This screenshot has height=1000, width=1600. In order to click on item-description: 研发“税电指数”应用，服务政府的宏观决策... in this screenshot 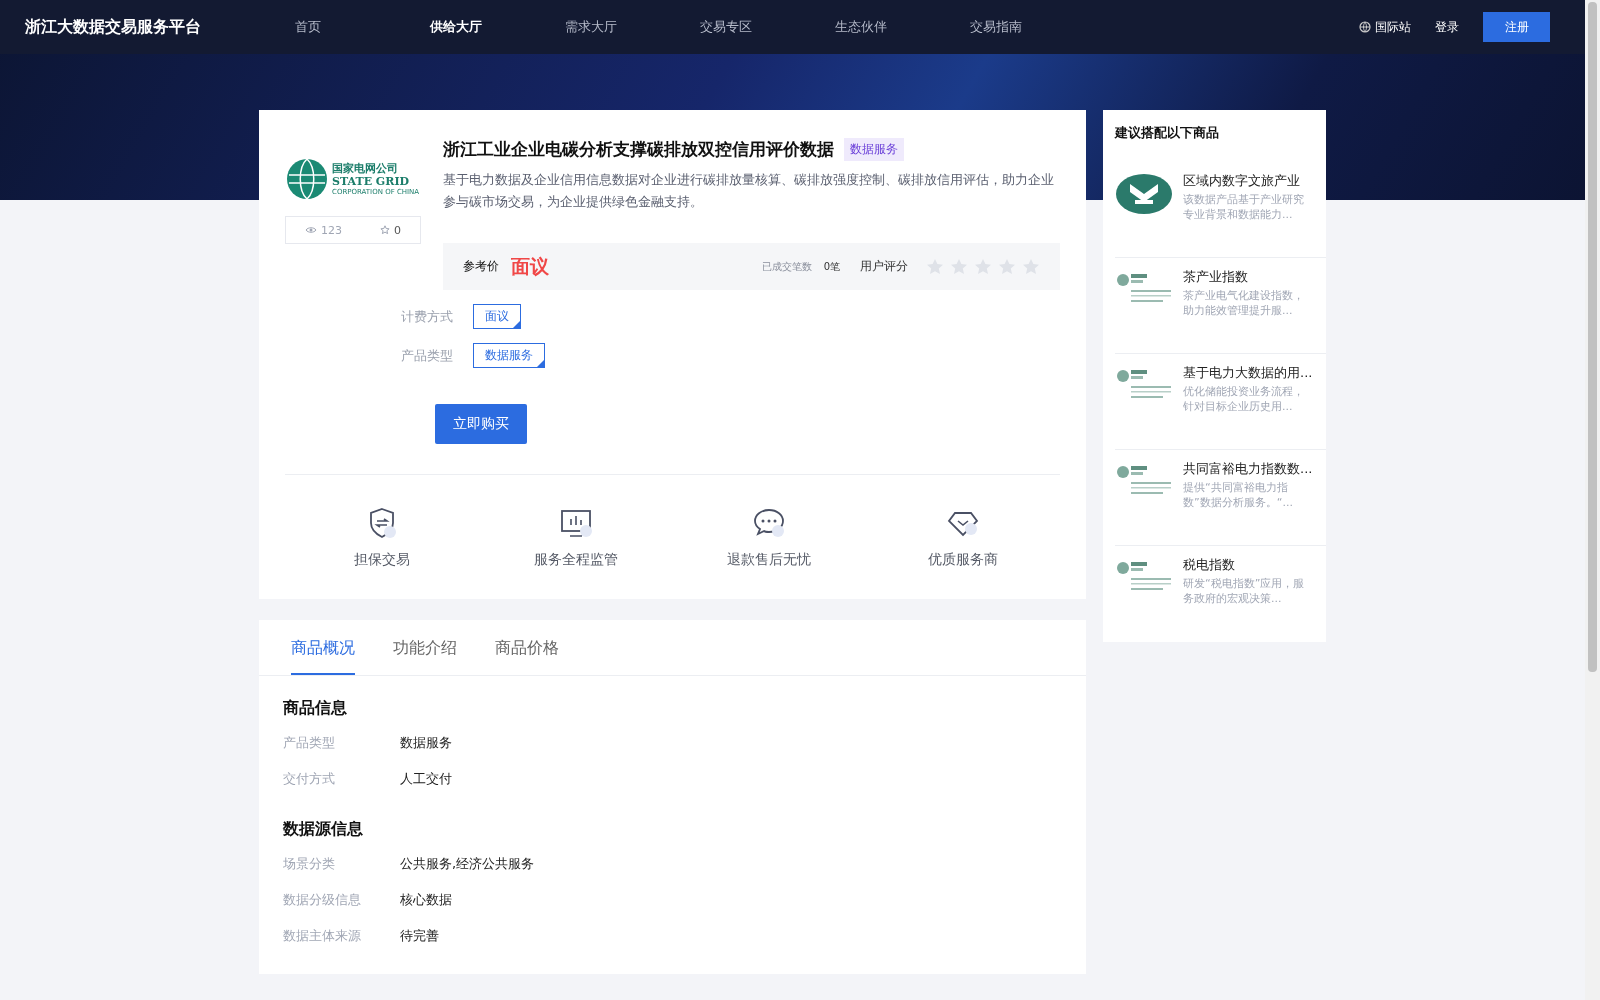, I will do `click(1244, 591)`.